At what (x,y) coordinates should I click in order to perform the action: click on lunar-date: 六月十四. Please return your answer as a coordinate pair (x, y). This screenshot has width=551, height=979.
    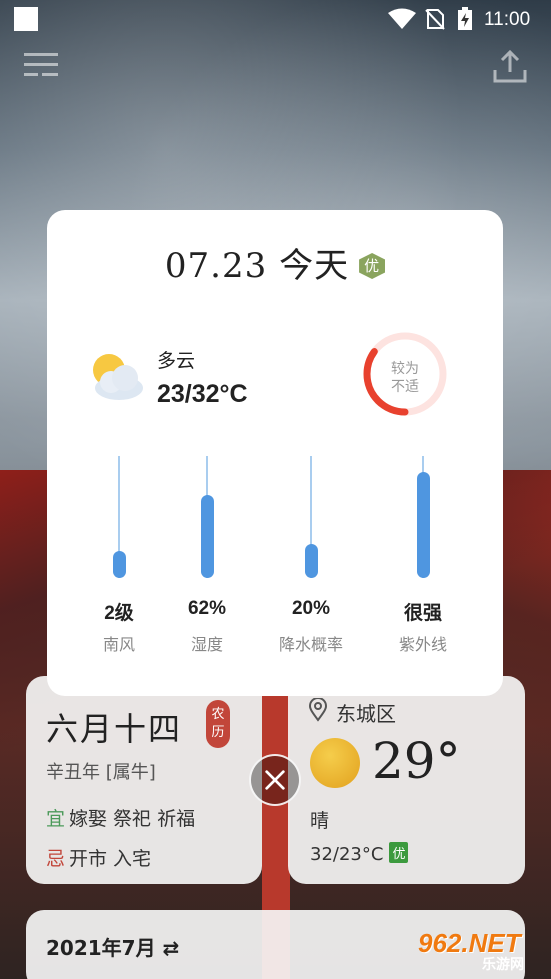
    Looking at the image, I should click on (114, 729).